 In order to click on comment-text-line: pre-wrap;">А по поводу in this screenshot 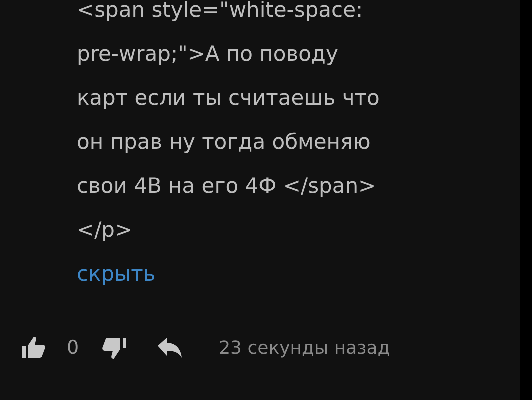, I will do `click(207, 54)`.